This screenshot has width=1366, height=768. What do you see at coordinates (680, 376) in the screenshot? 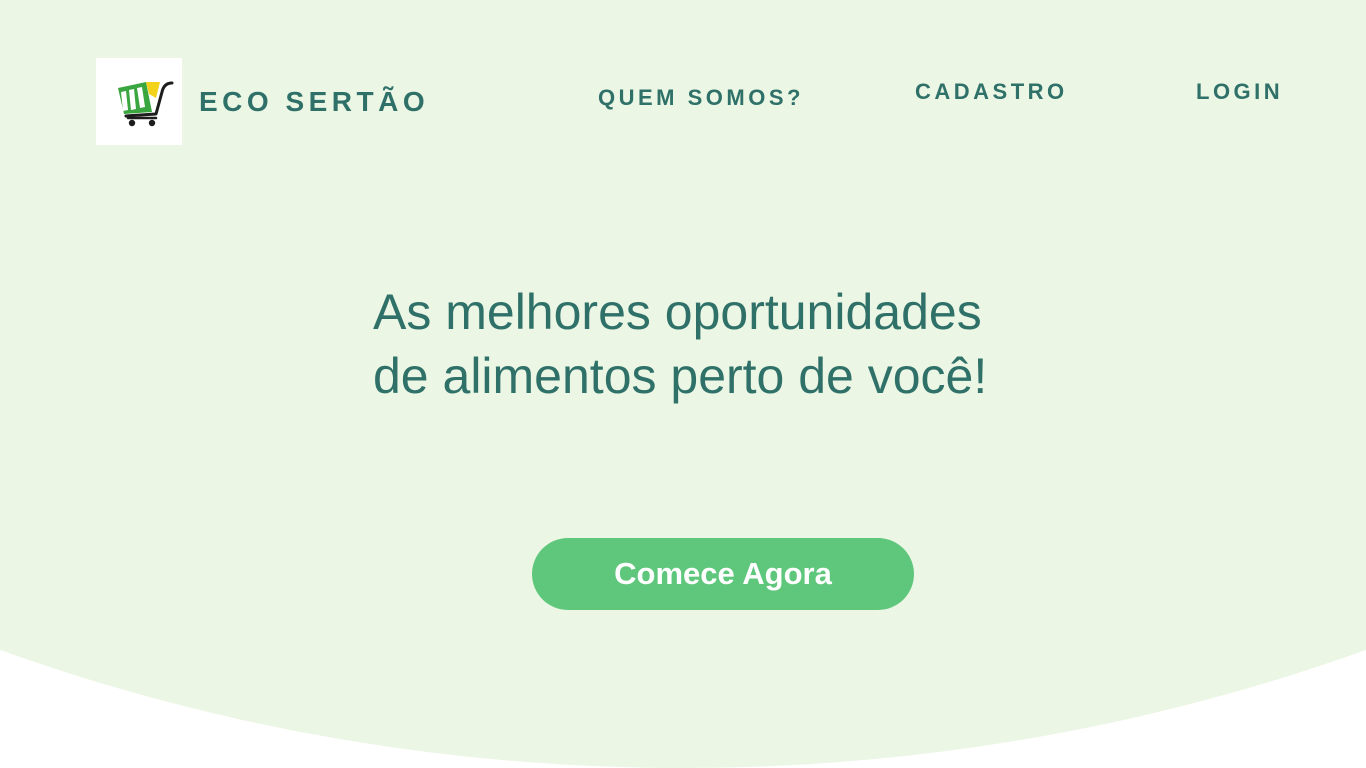
I see `hero-headline-line-2: de alimentos perto de você!` at bounding box center [680, 376].